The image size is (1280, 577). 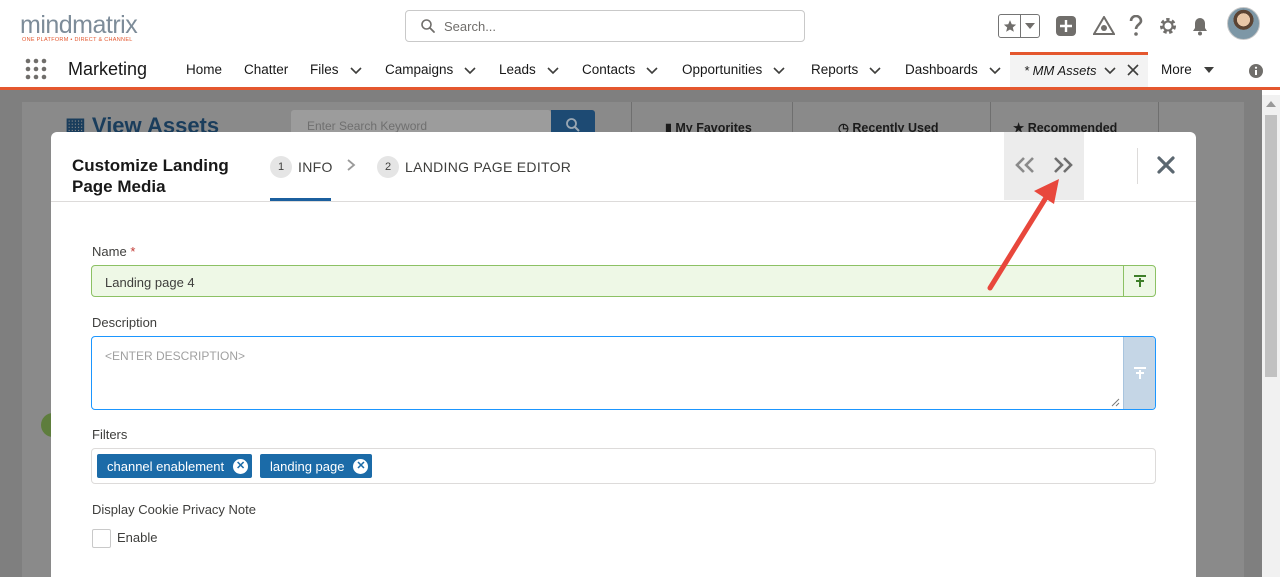 I want to click on close-tab-icon, so click(x=1133, y=70).